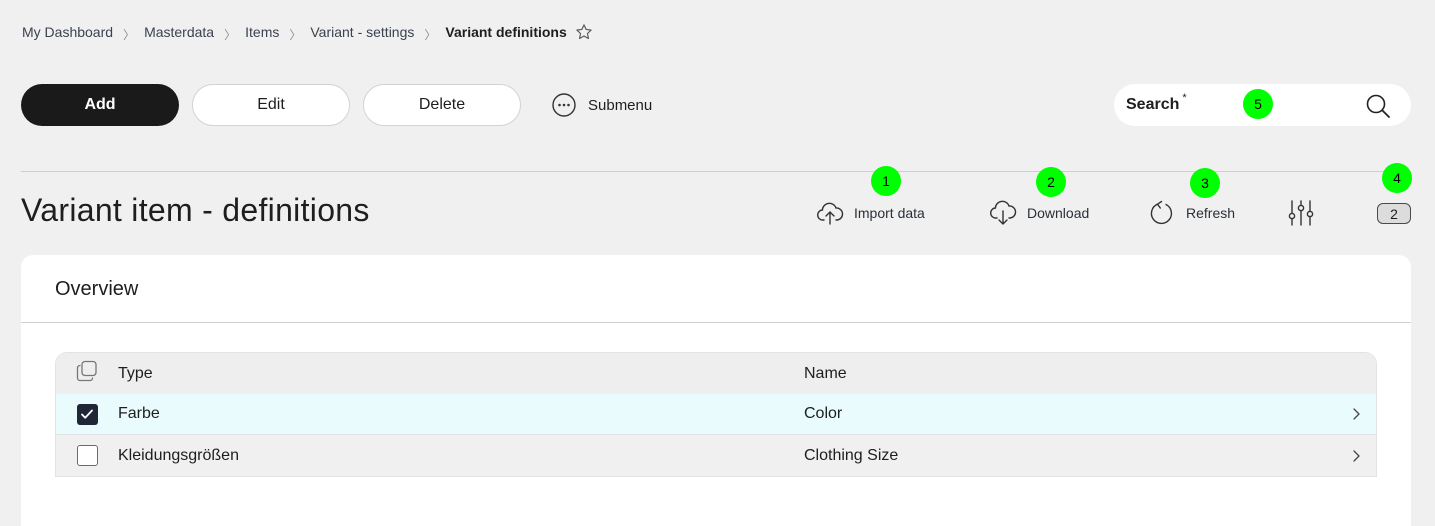 This screenshot has width=1435, height=526. Describe the element at coordinates (100, 105) in the screenshot. I see `add-button: Add` at that location.